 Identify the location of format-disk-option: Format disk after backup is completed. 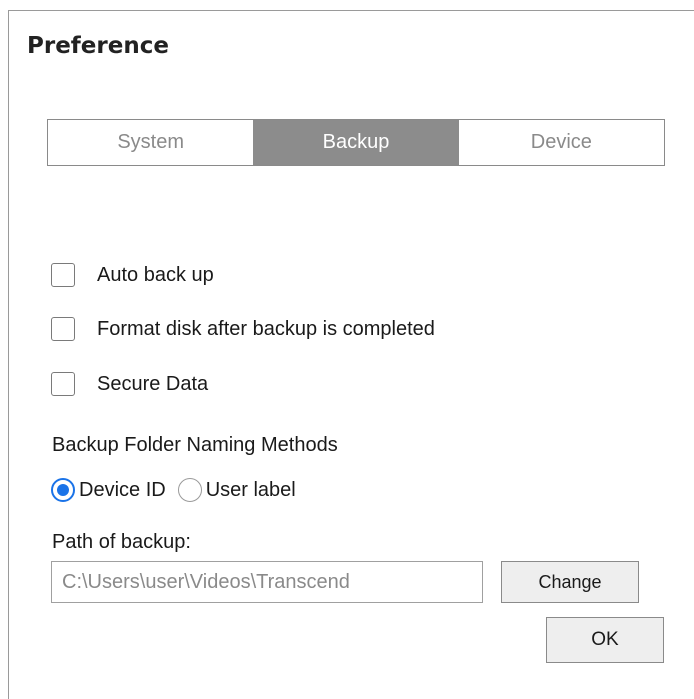
(243, 329).